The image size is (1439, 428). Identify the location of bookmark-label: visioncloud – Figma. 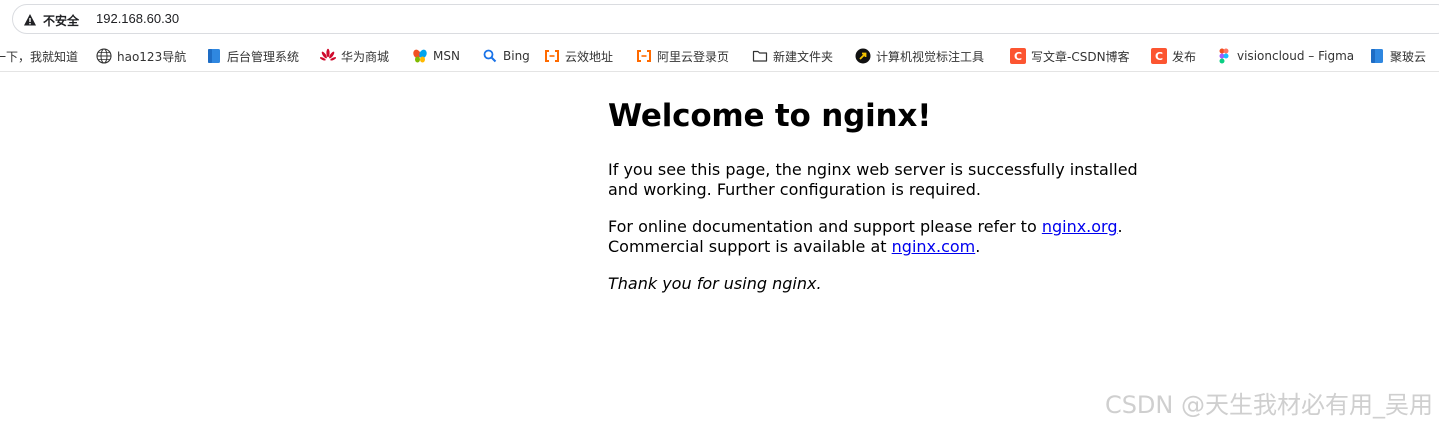
(1296, 56).